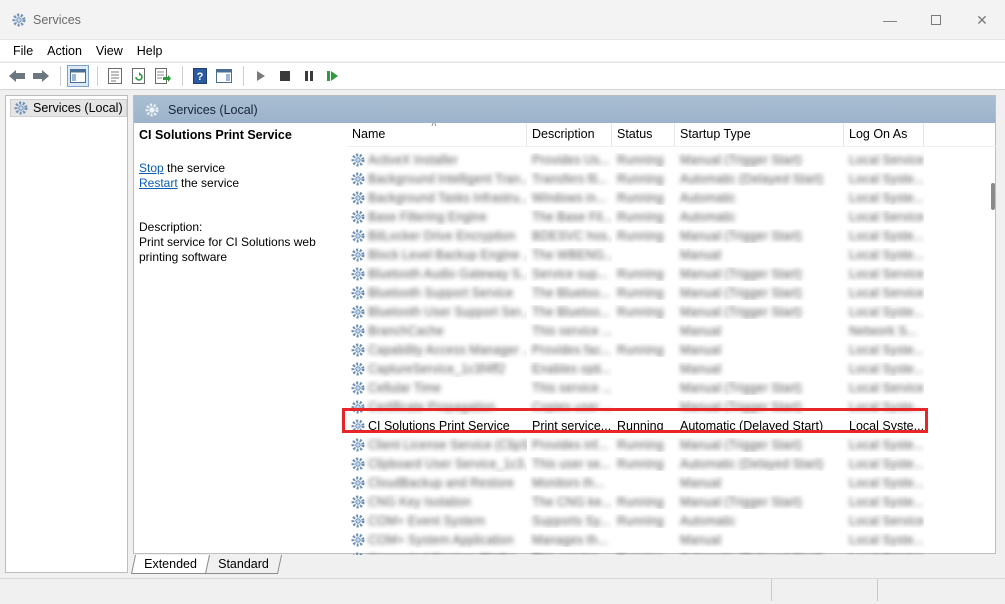  I want to click on vertical-scrollbar, so click(993, 196).